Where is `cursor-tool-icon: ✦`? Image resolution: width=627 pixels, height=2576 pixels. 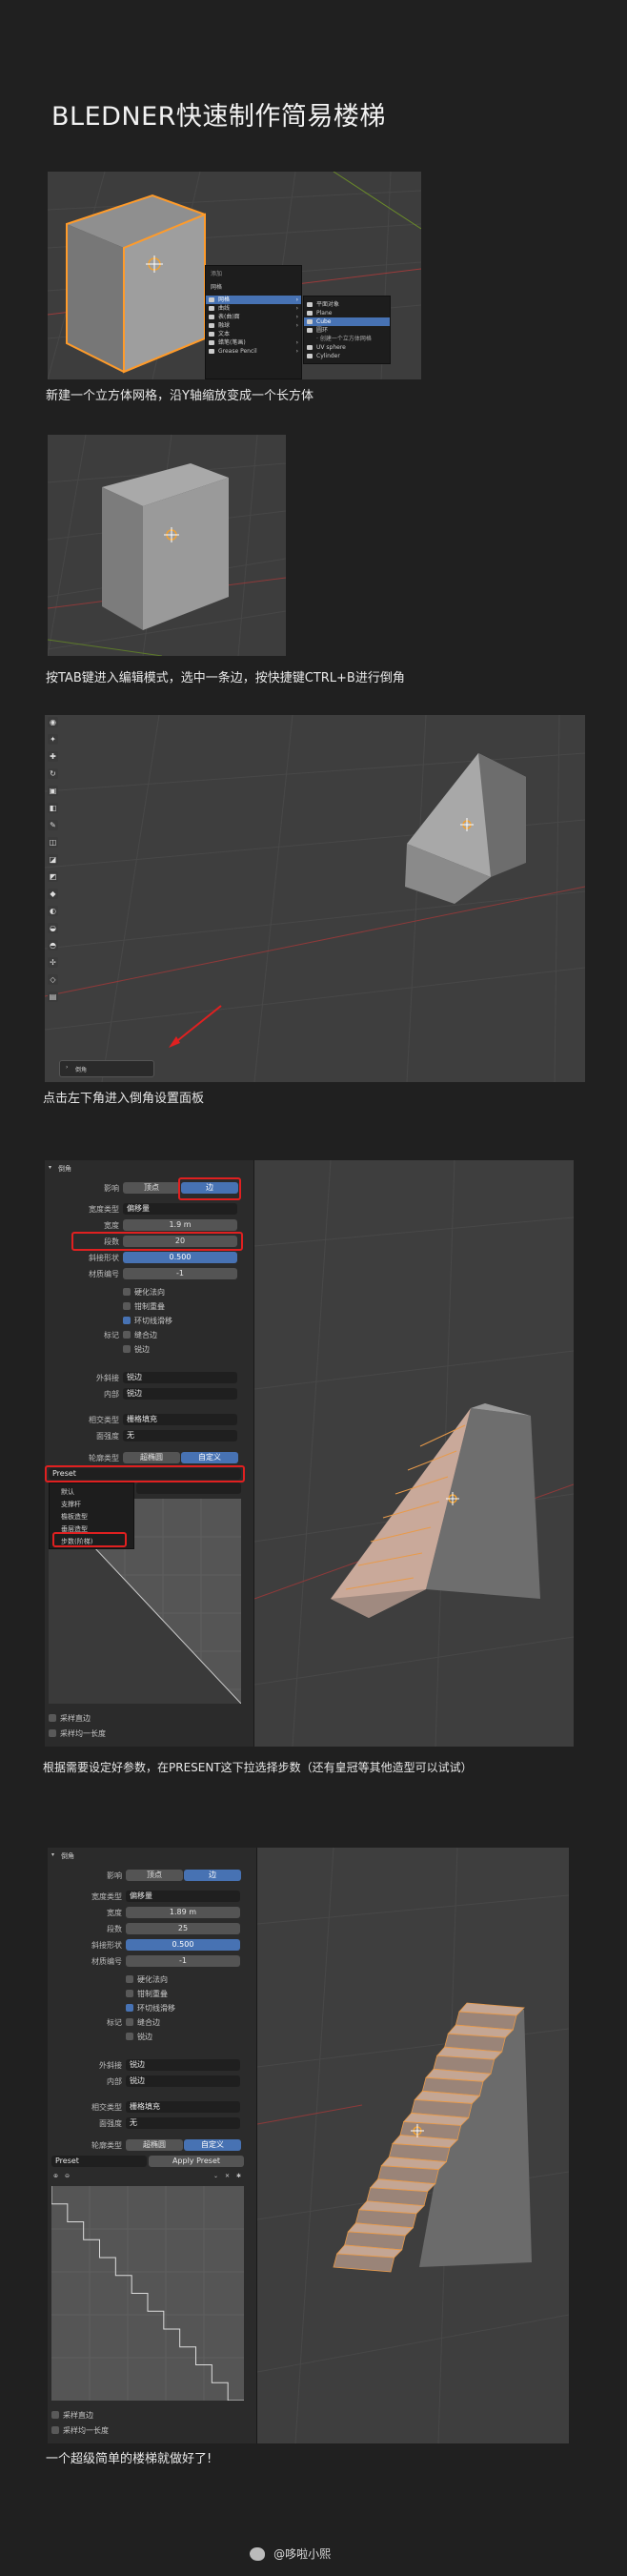 cursor-tool-icon: ✦ is located at coordinates (53, 739).